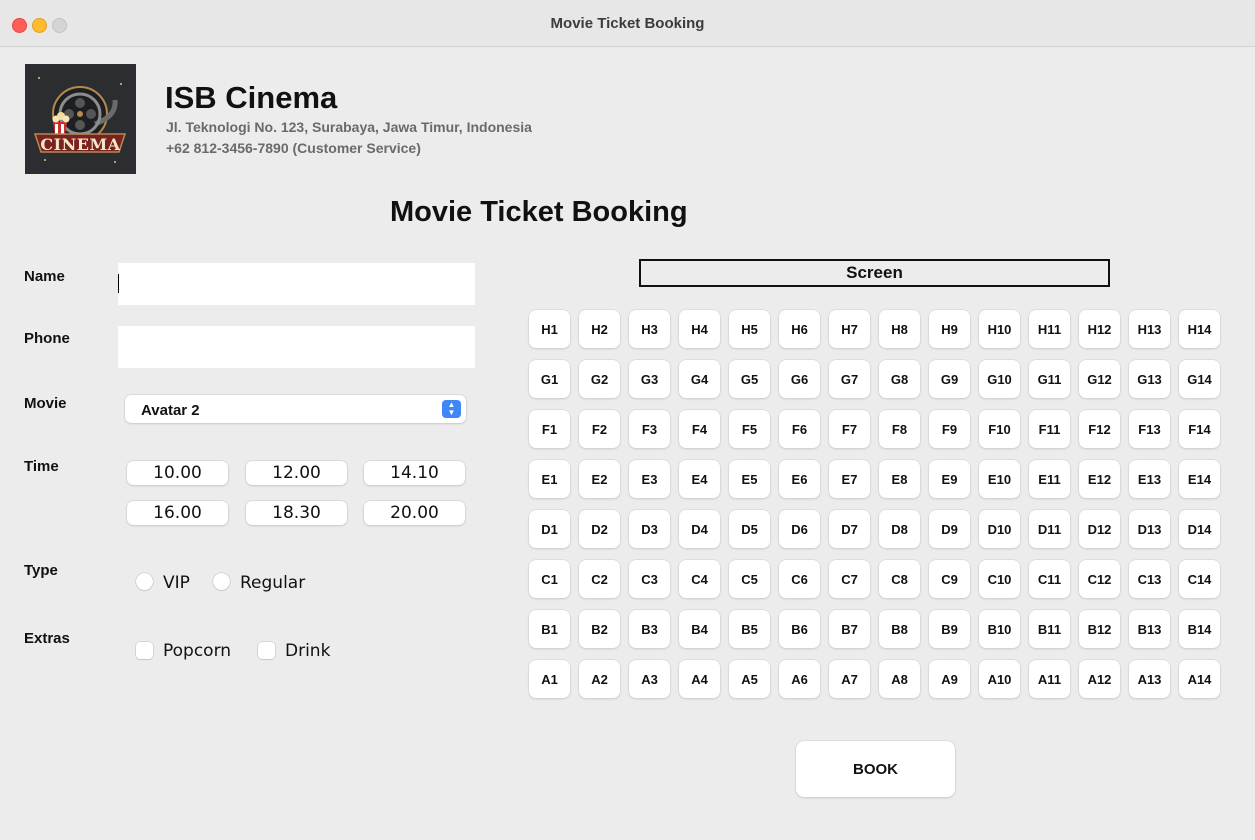 The image size is (1255, 840). What do you see at coordinates (899, 429) in the screenshot?
I see `seat-F8: F8` at bounding box center [899, 429].